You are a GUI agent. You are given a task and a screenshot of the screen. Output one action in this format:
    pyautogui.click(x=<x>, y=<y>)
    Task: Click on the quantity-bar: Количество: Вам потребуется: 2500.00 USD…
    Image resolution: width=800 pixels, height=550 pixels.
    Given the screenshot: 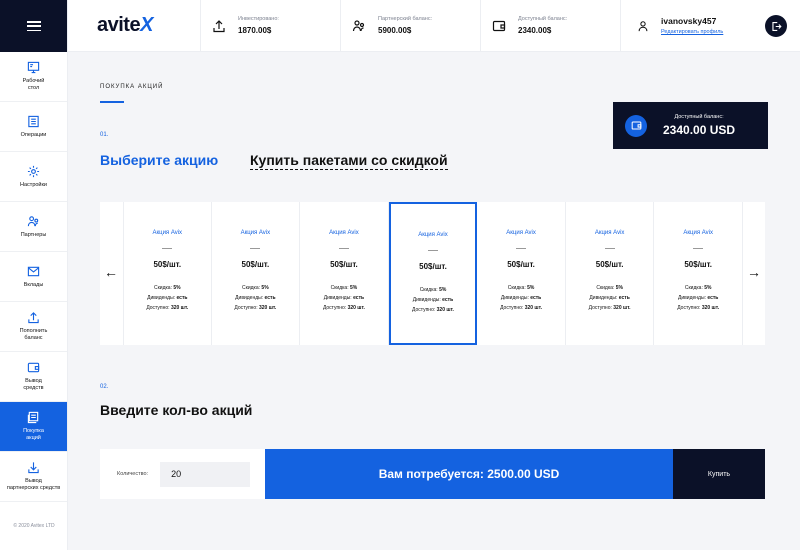 What is the action you would take?
    pyautogui.click(x=432, y=474)
    